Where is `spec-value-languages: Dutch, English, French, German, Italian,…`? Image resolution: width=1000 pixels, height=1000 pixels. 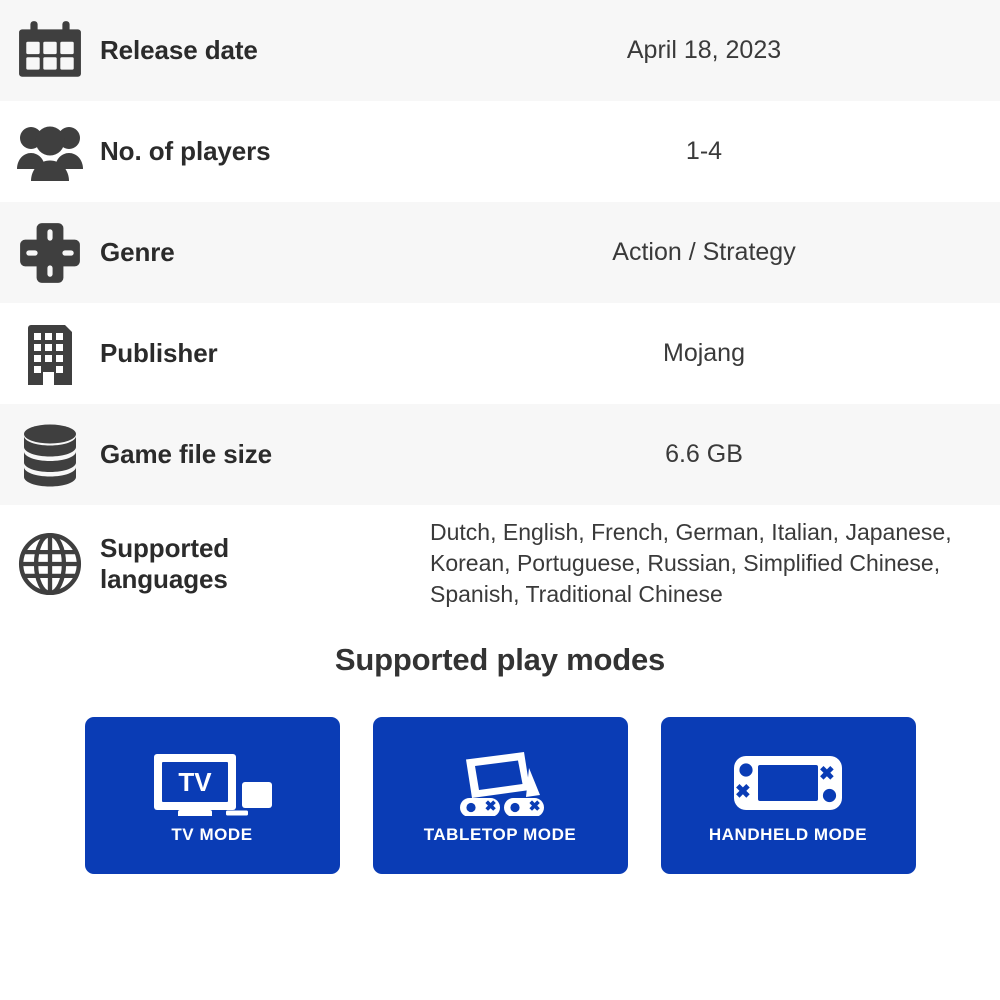 spec-value-languages: Dutch, English, French, German, Italian,… is located at coordinates (691, 563).